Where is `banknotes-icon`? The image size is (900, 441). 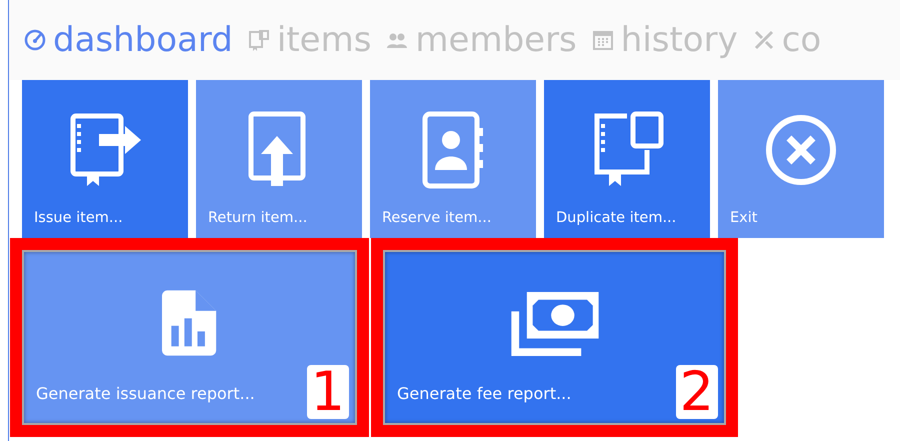
banknotes-icon is located at coordinates (554, 324).